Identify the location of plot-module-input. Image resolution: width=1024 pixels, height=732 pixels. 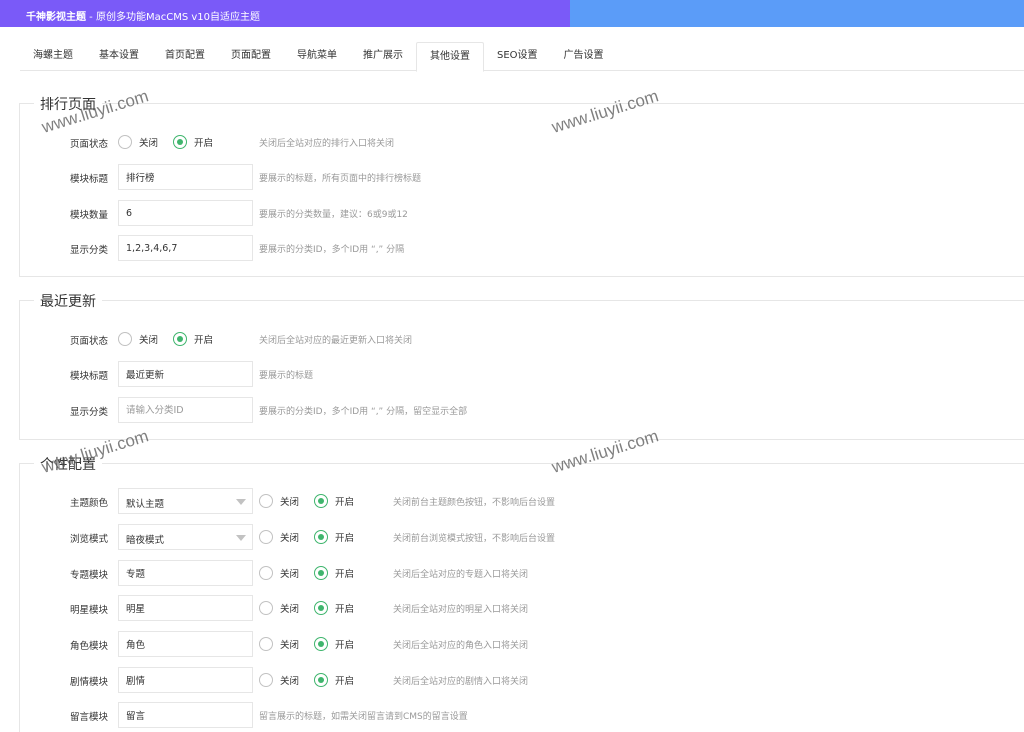
(185, 680).